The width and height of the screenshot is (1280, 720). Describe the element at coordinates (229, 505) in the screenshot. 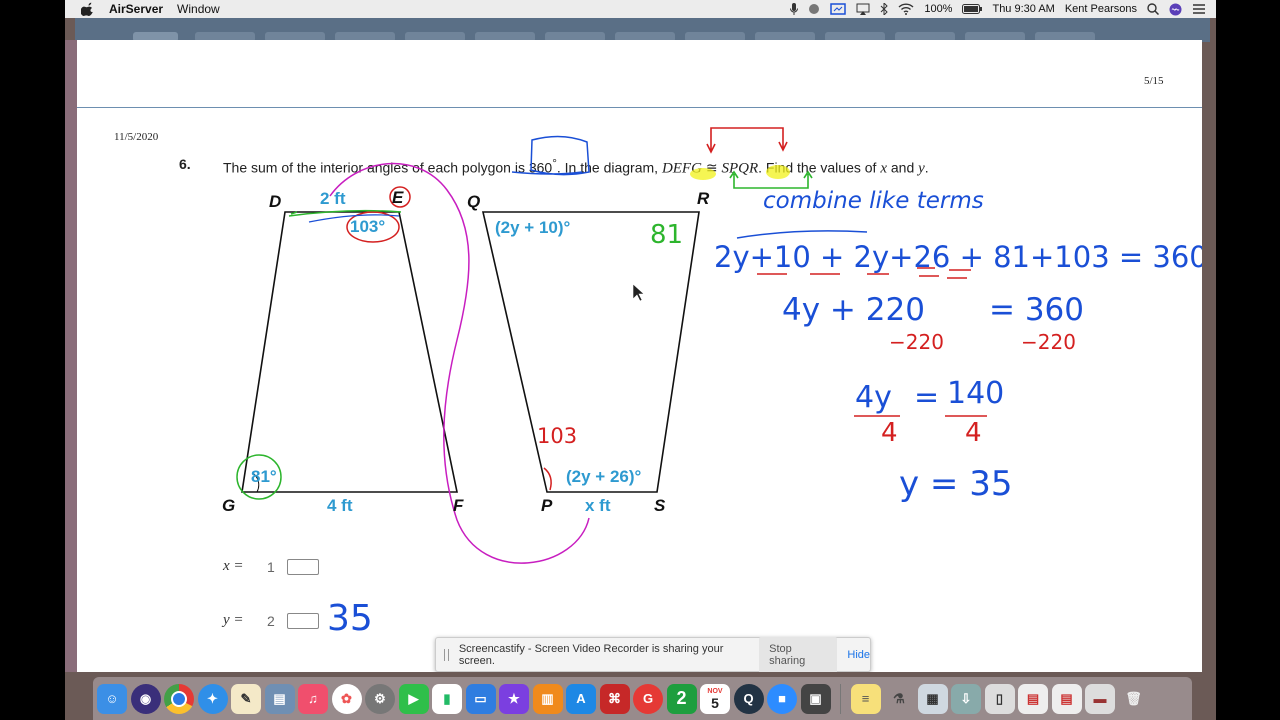

I see `vertex-label-g: G` at that location.